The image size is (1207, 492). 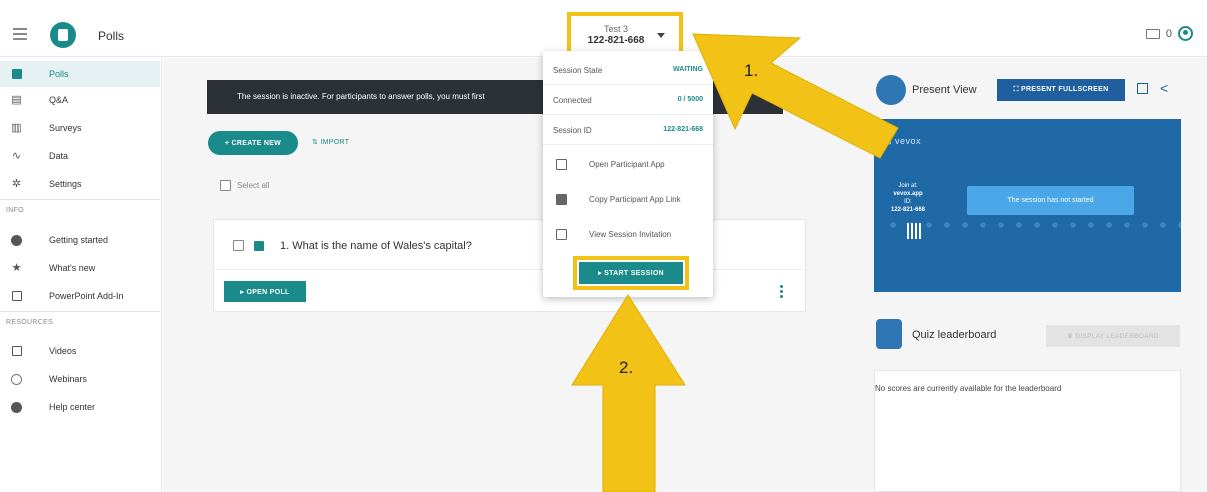 I want to click on poll-title: 1. What is the name of Wales's capital?, so click(x=376, y=246).